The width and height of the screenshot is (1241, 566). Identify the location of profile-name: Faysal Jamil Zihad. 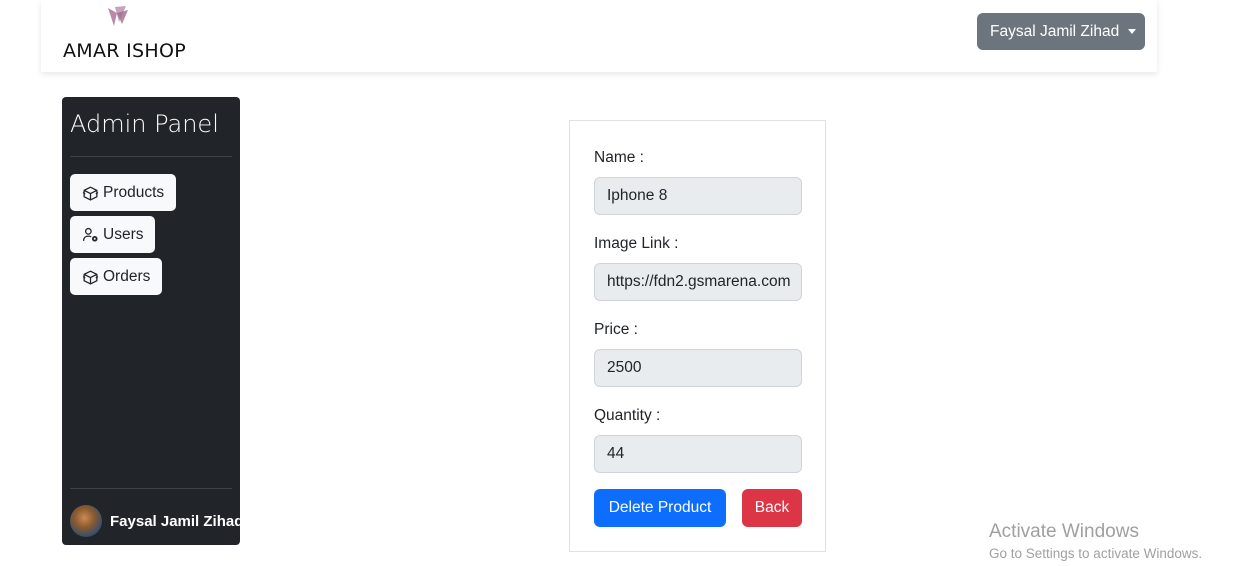
(175, 521).